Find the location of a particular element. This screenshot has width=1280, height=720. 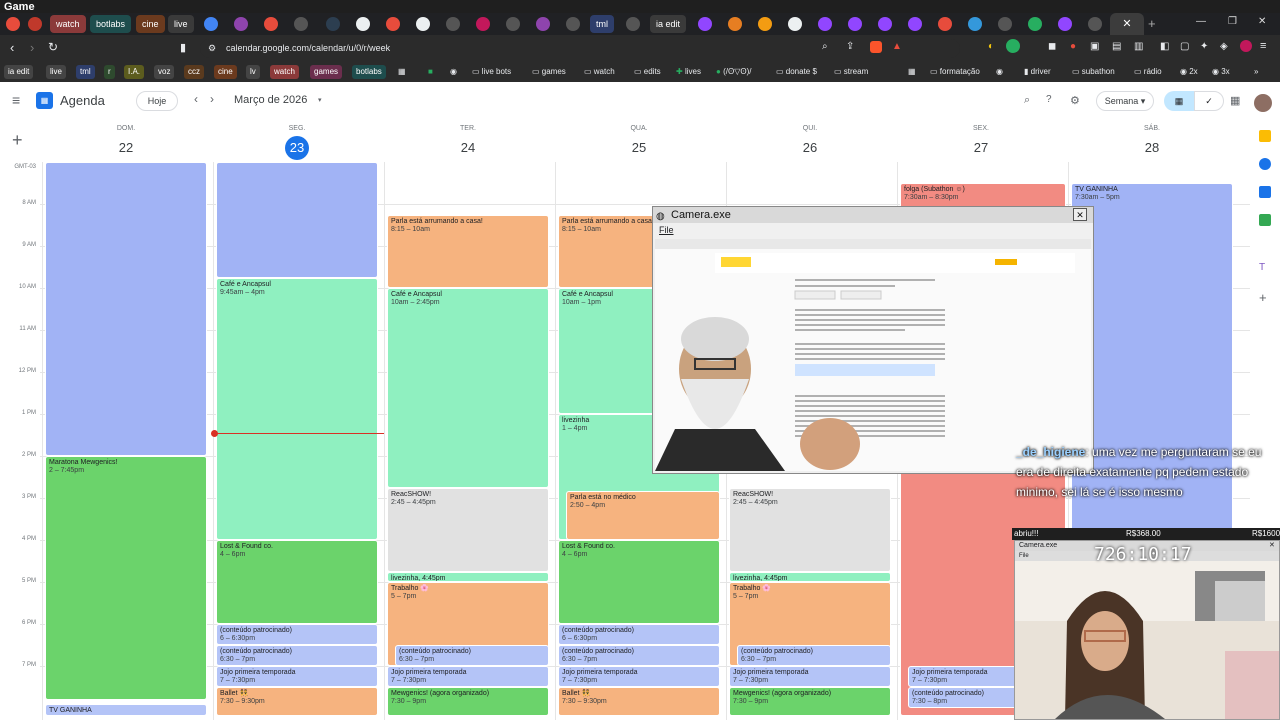

bookmark-chip: botlabs is located at coordinates (369, 72).